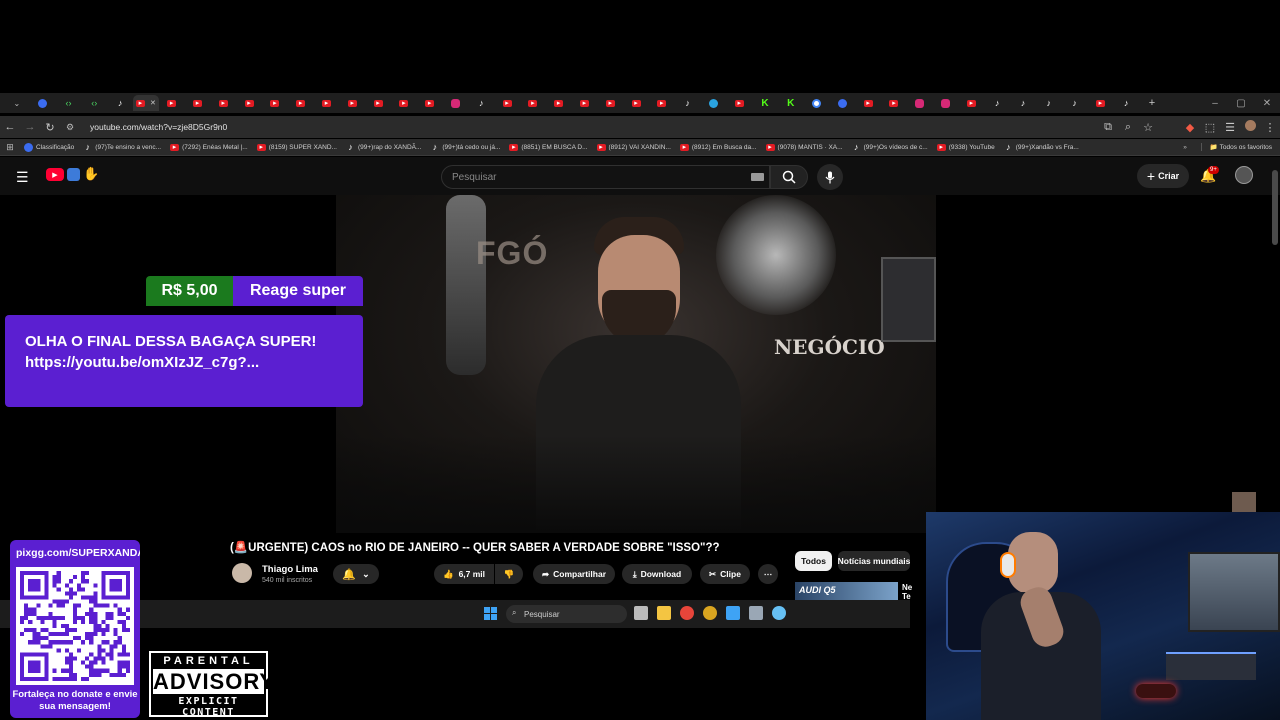  I want to click on create-button: + Criar, so click(1163, 176).